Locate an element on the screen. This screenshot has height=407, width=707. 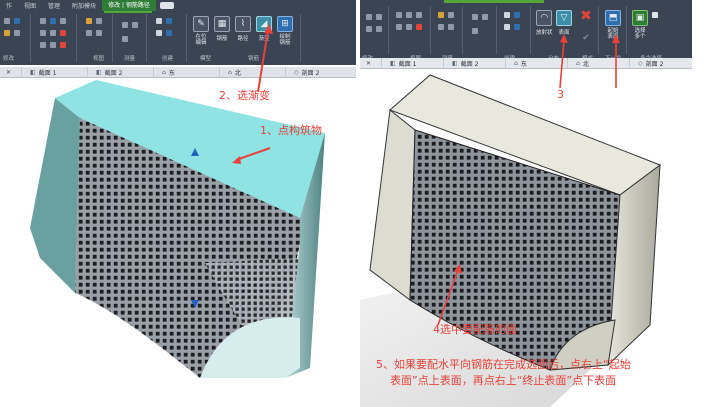
menu-pill is located at coordinates (166, 5).